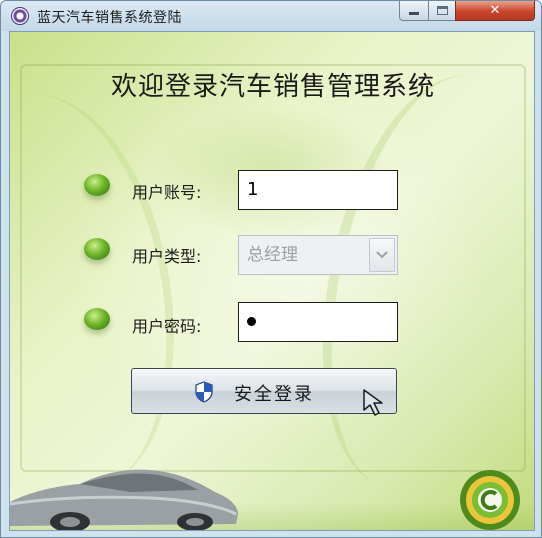  I want to click on password-input, so click(318, 322).